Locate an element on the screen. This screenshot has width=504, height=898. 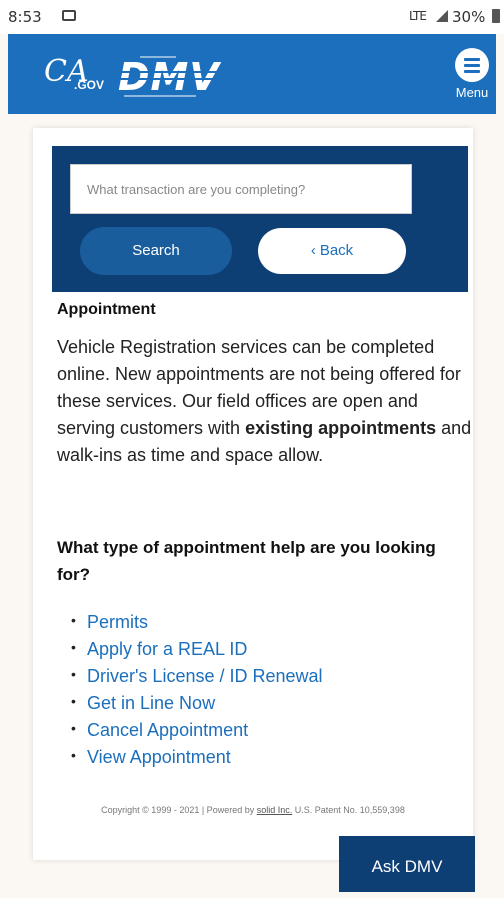
link-permits: Permits is located at coordinates (197, 625).